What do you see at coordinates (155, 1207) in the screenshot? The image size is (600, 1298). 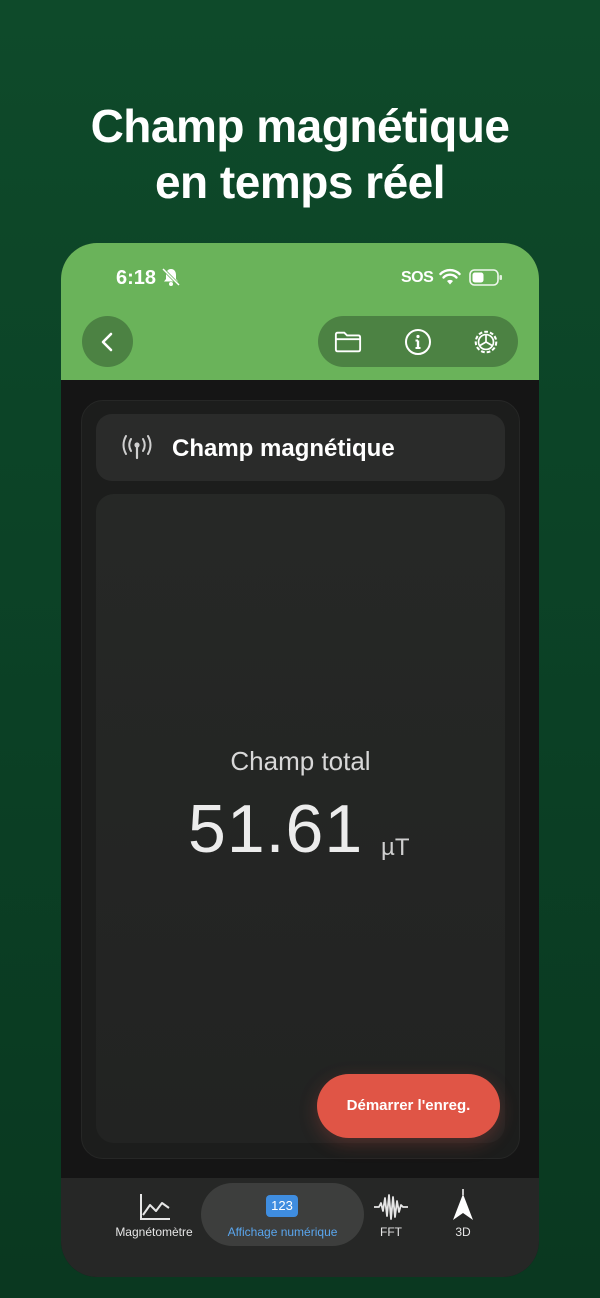 I see `line-chart-icon` at bounding box center [155, 1207].